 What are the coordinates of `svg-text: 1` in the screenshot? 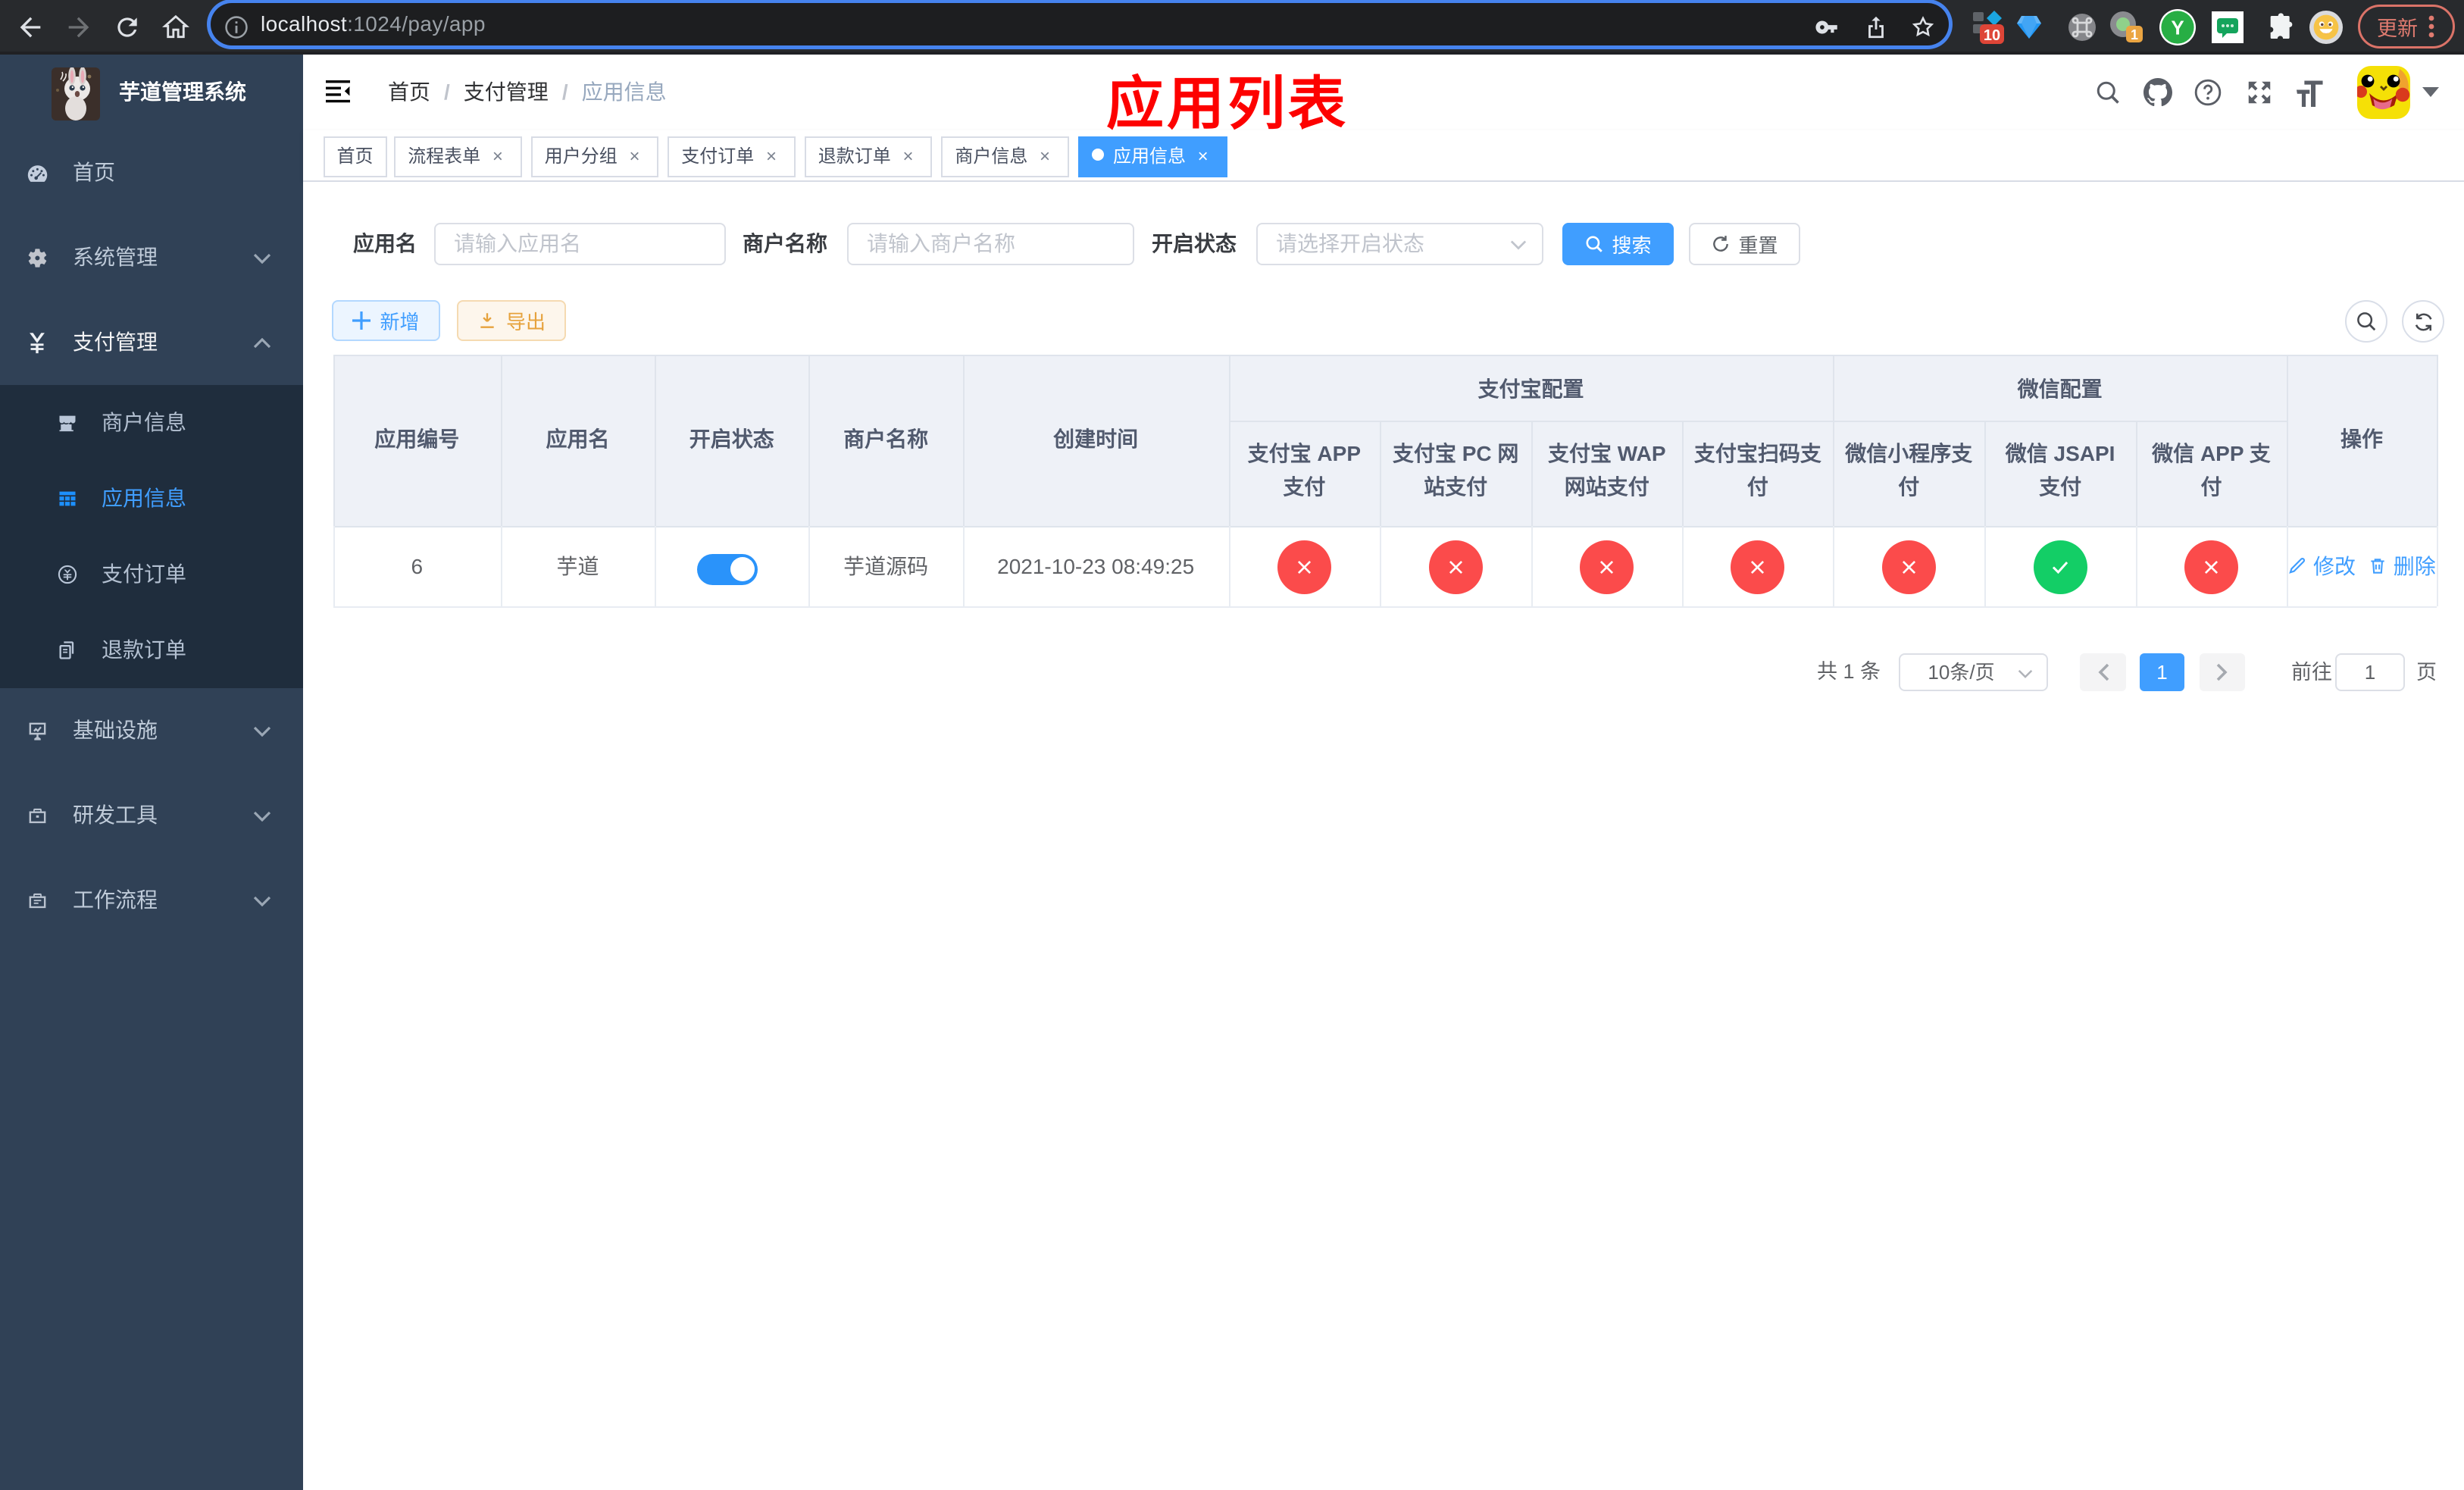 It's located at (2134, 35).